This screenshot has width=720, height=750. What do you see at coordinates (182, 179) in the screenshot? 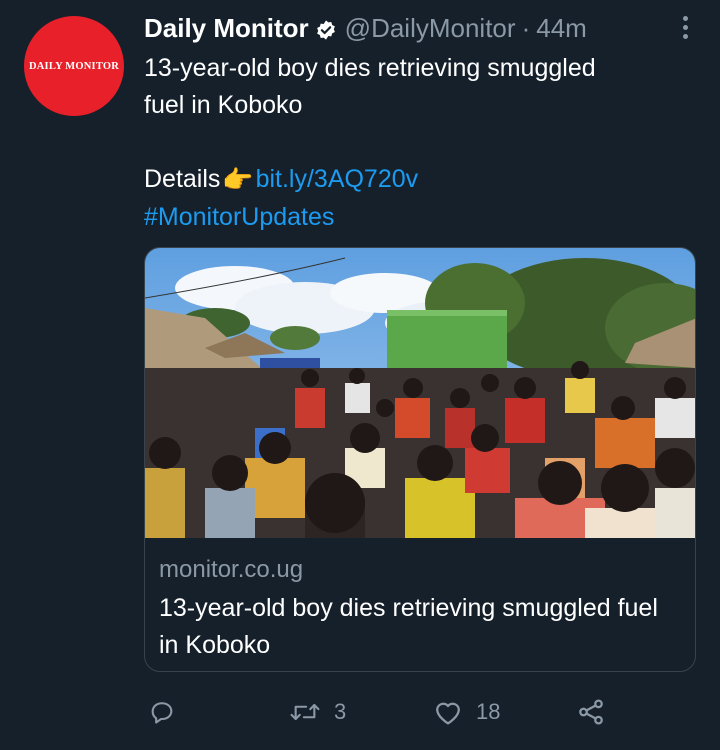
I see `details-label: Details` at bounding box center [182, 179].